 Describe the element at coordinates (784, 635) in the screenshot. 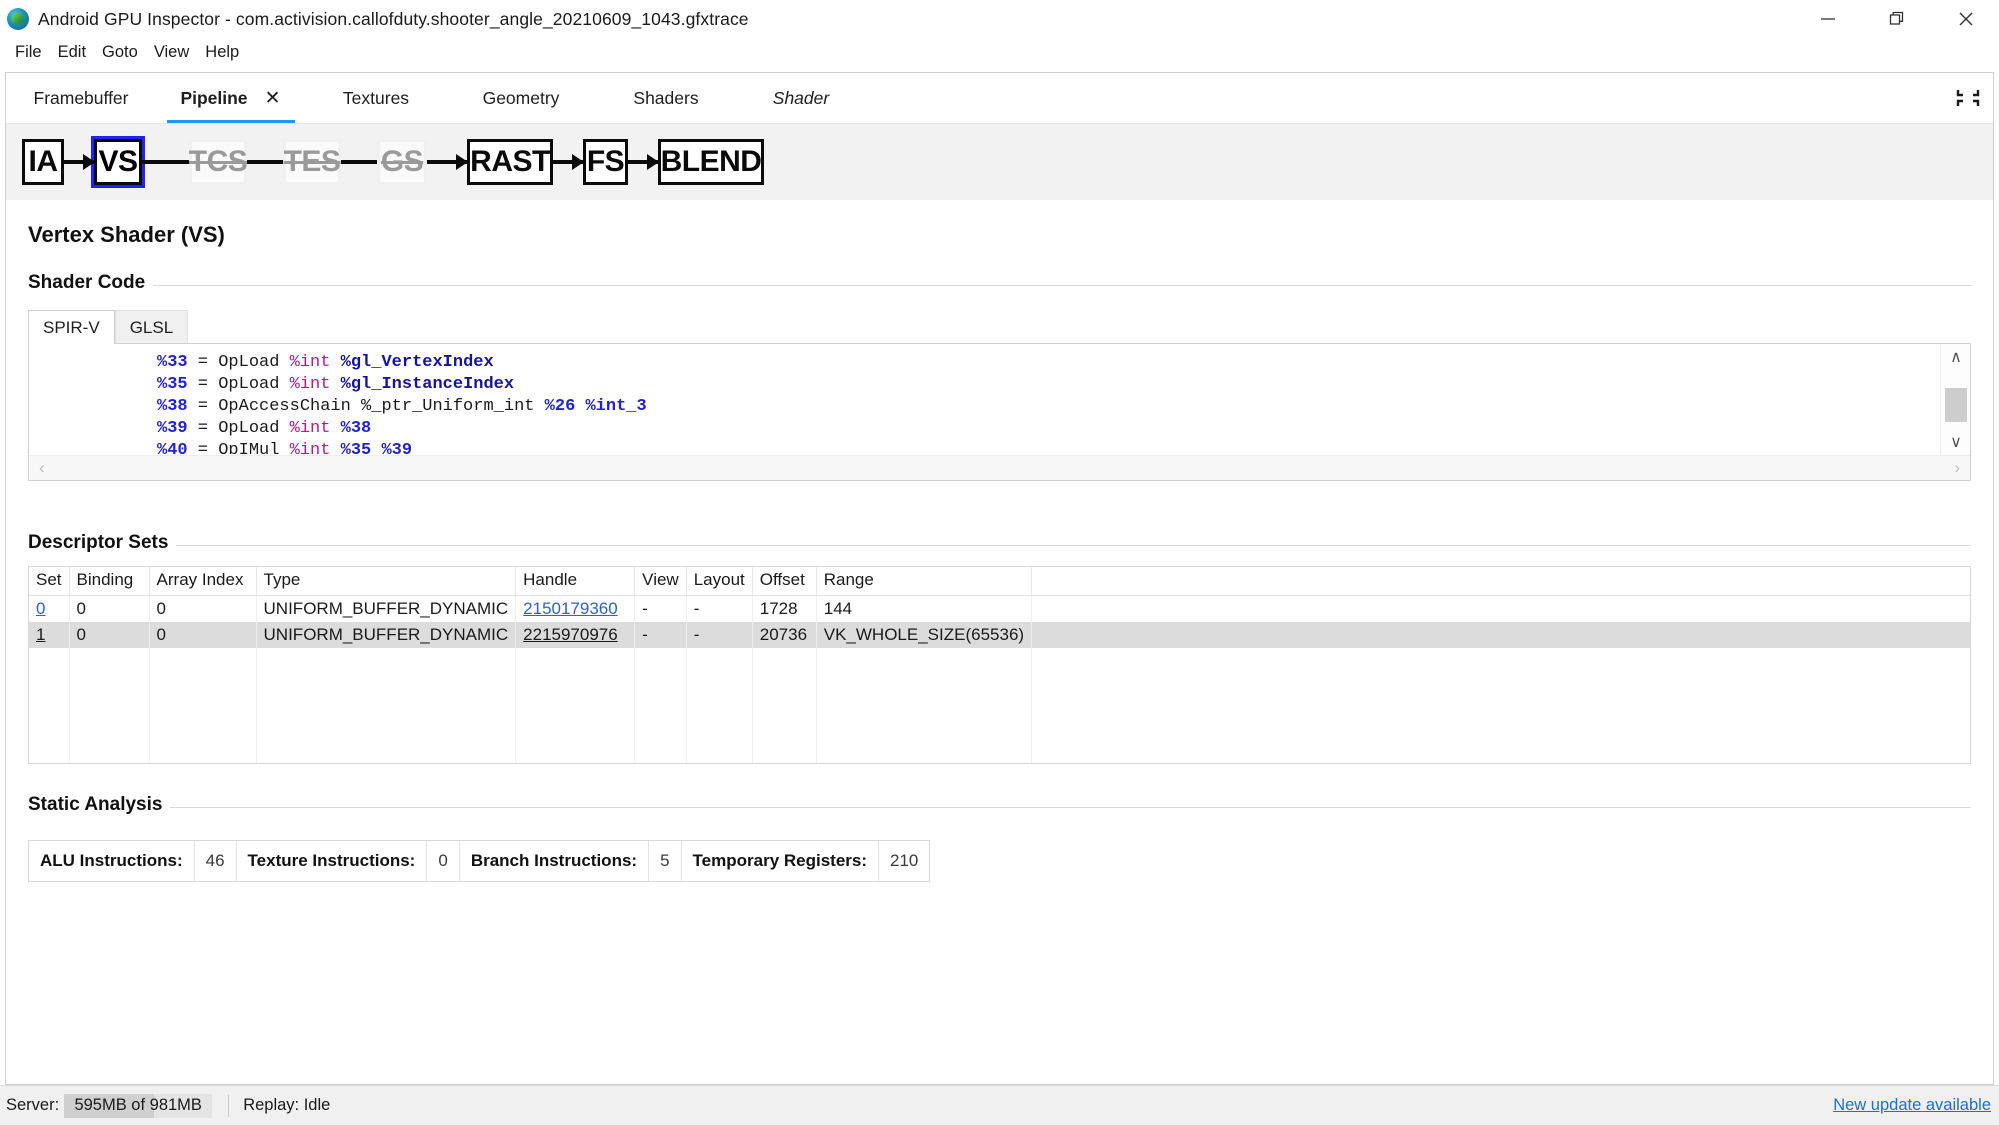

I see `cell-offset: 20736` at that location.